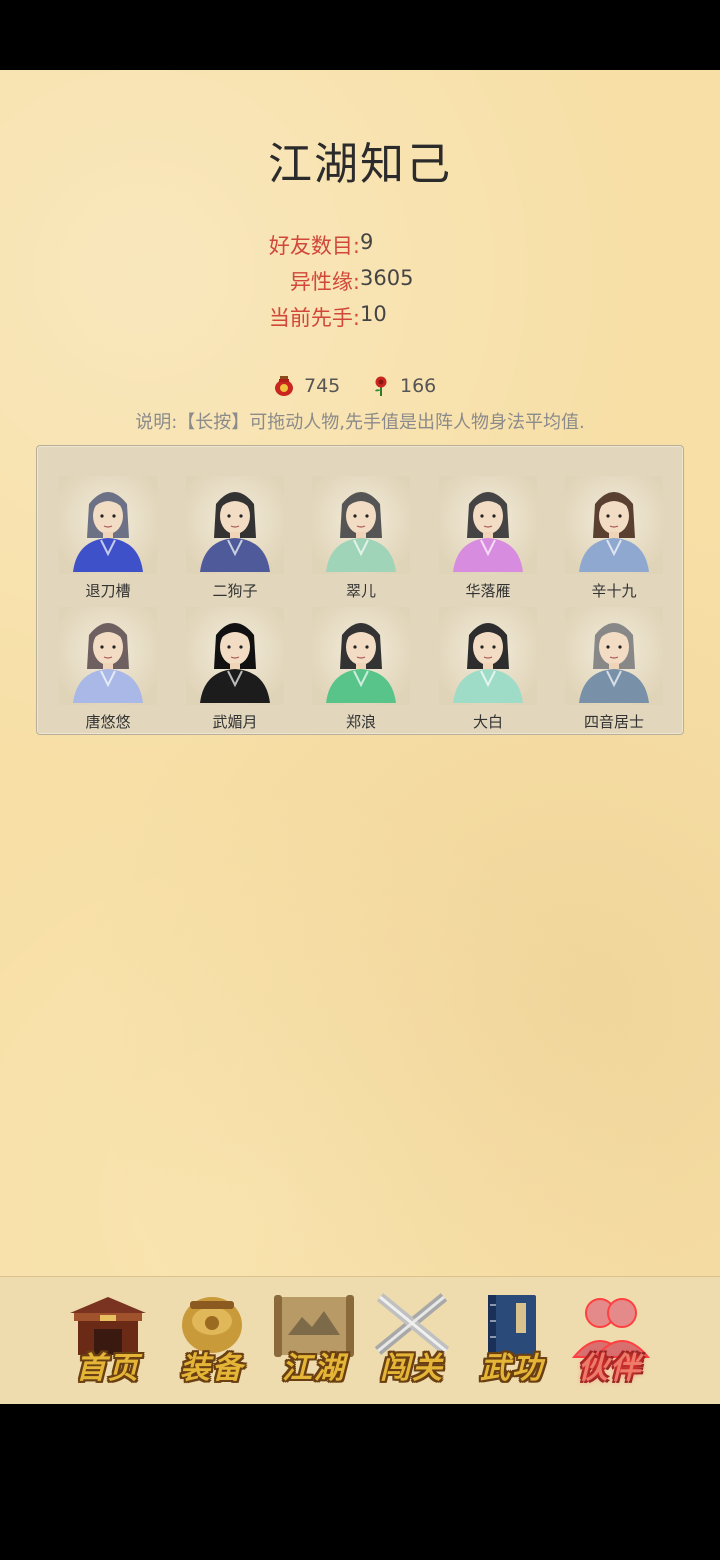 This screenshot has width=720, height=1560. Describe the element at coordinates (360, 164) in the screenshot. I see `page-title: 江湖知己` at that location.